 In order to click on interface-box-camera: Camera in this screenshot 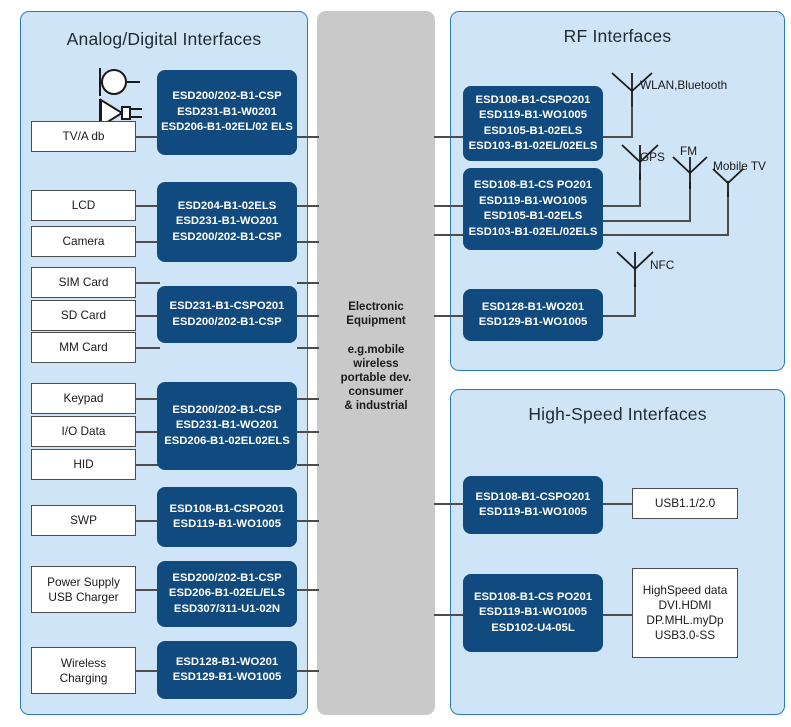, I will do `click(83, 241)`.